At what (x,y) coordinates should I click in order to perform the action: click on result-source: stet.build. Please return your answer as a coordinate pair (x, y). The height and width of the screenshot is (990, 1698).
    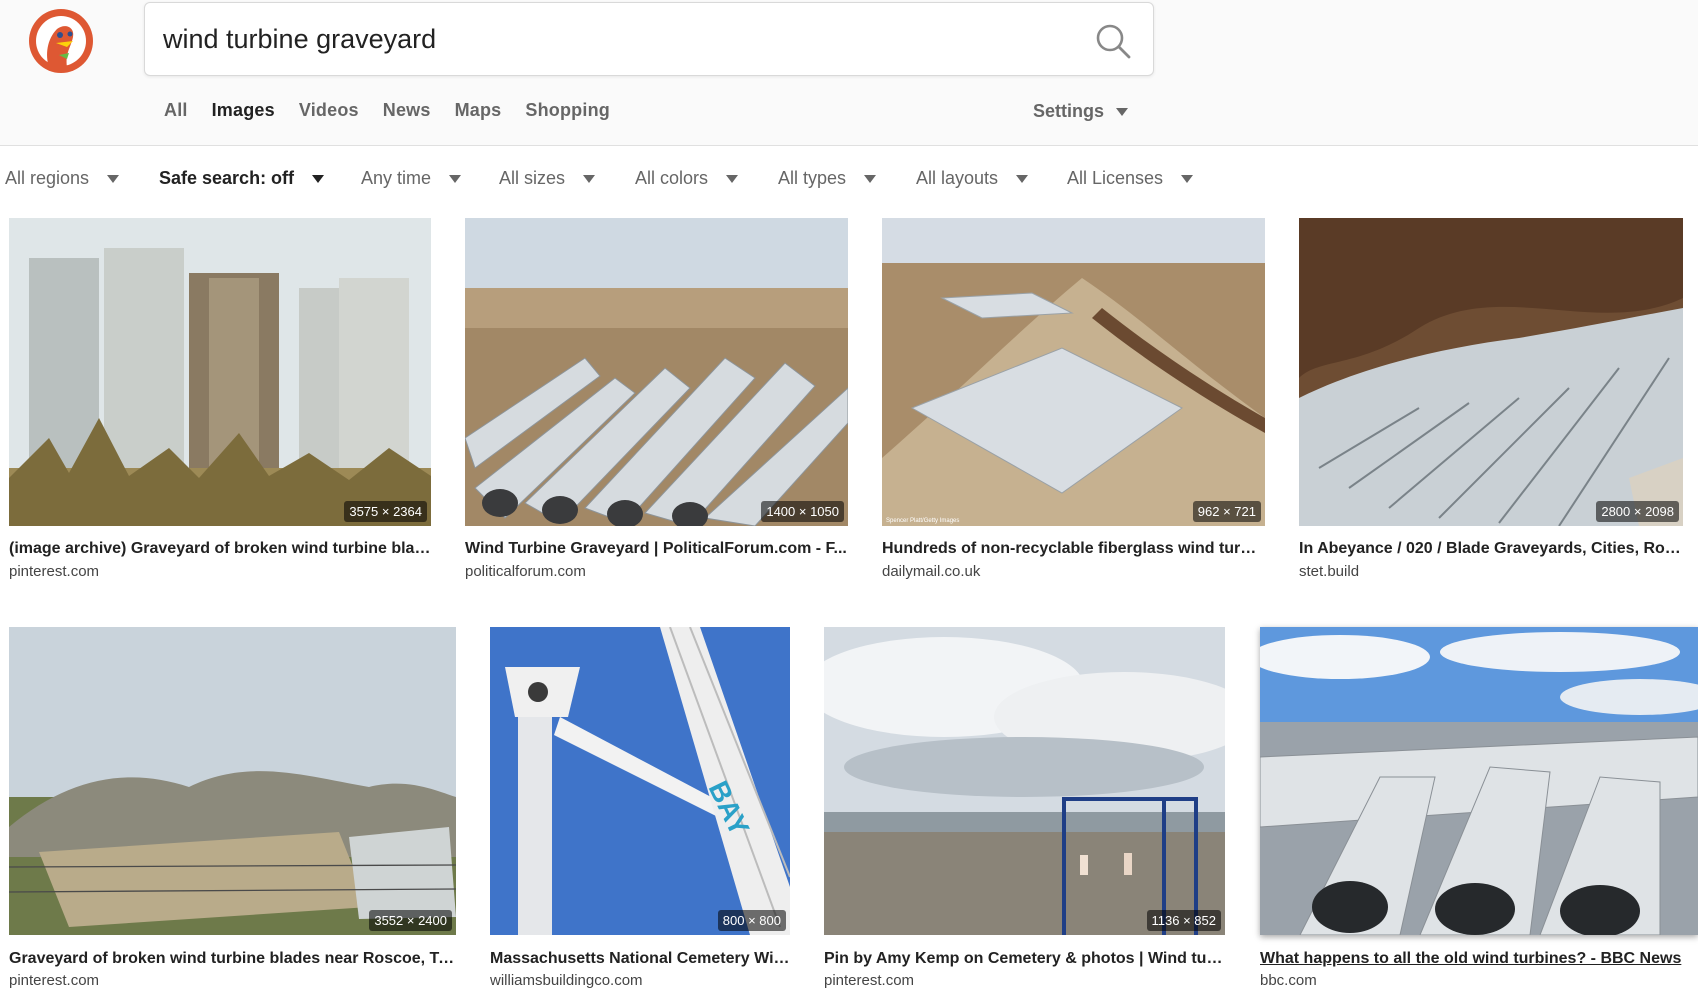
    Looking at the image, I should click on (1329, 571).